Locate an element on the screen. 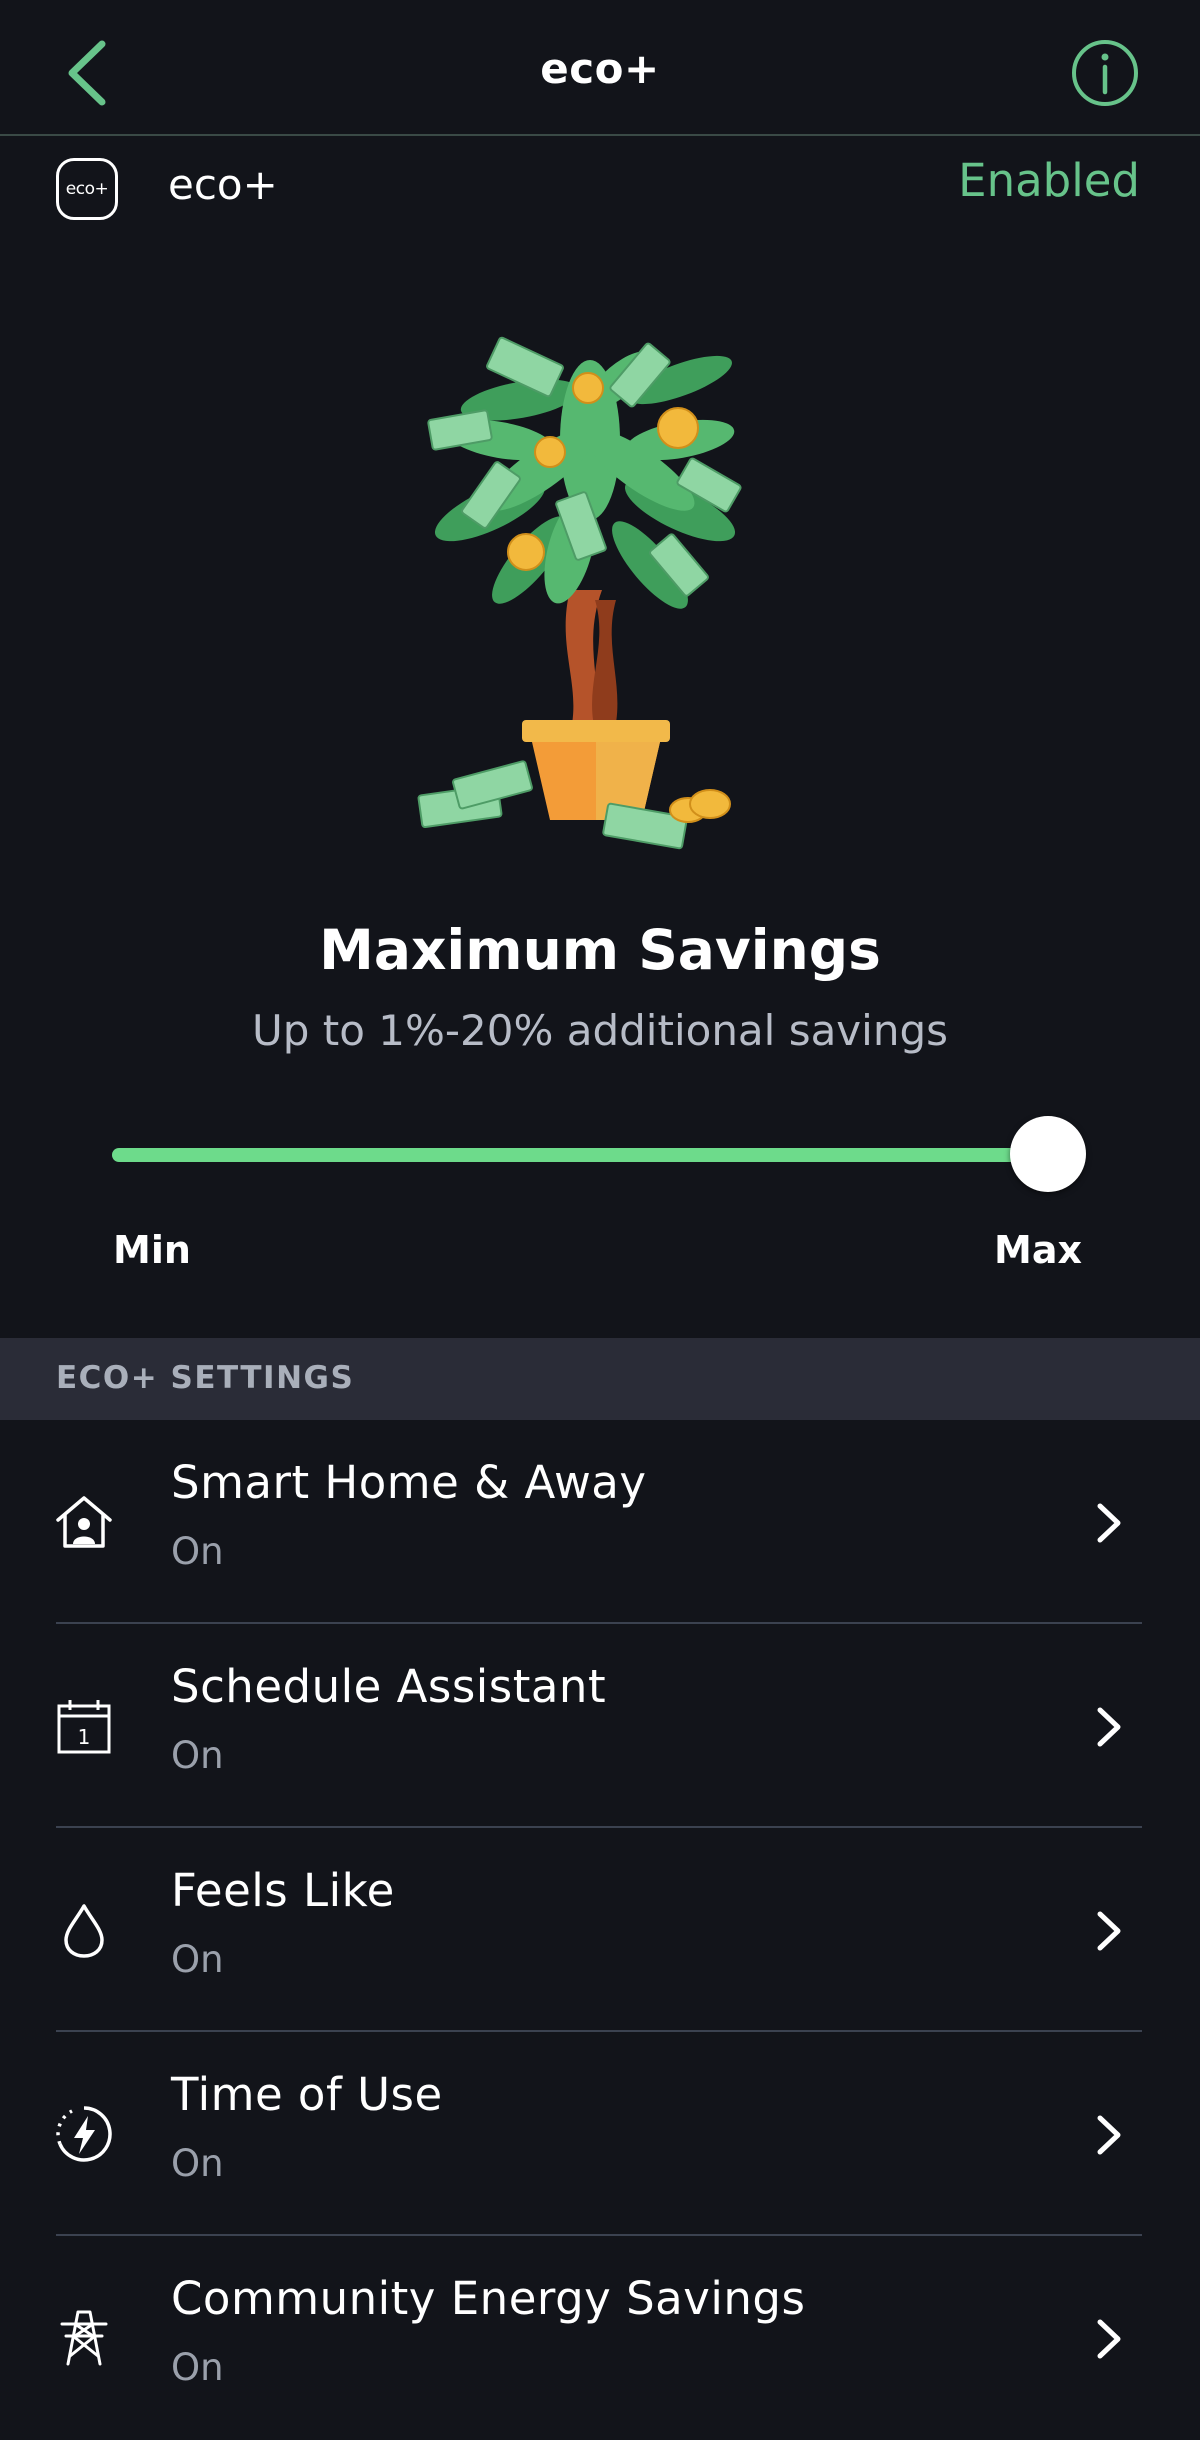 This screenshot has width=1200, height=2440. setting-title: Smart Home & Away is located at coordinates (409, 1482).